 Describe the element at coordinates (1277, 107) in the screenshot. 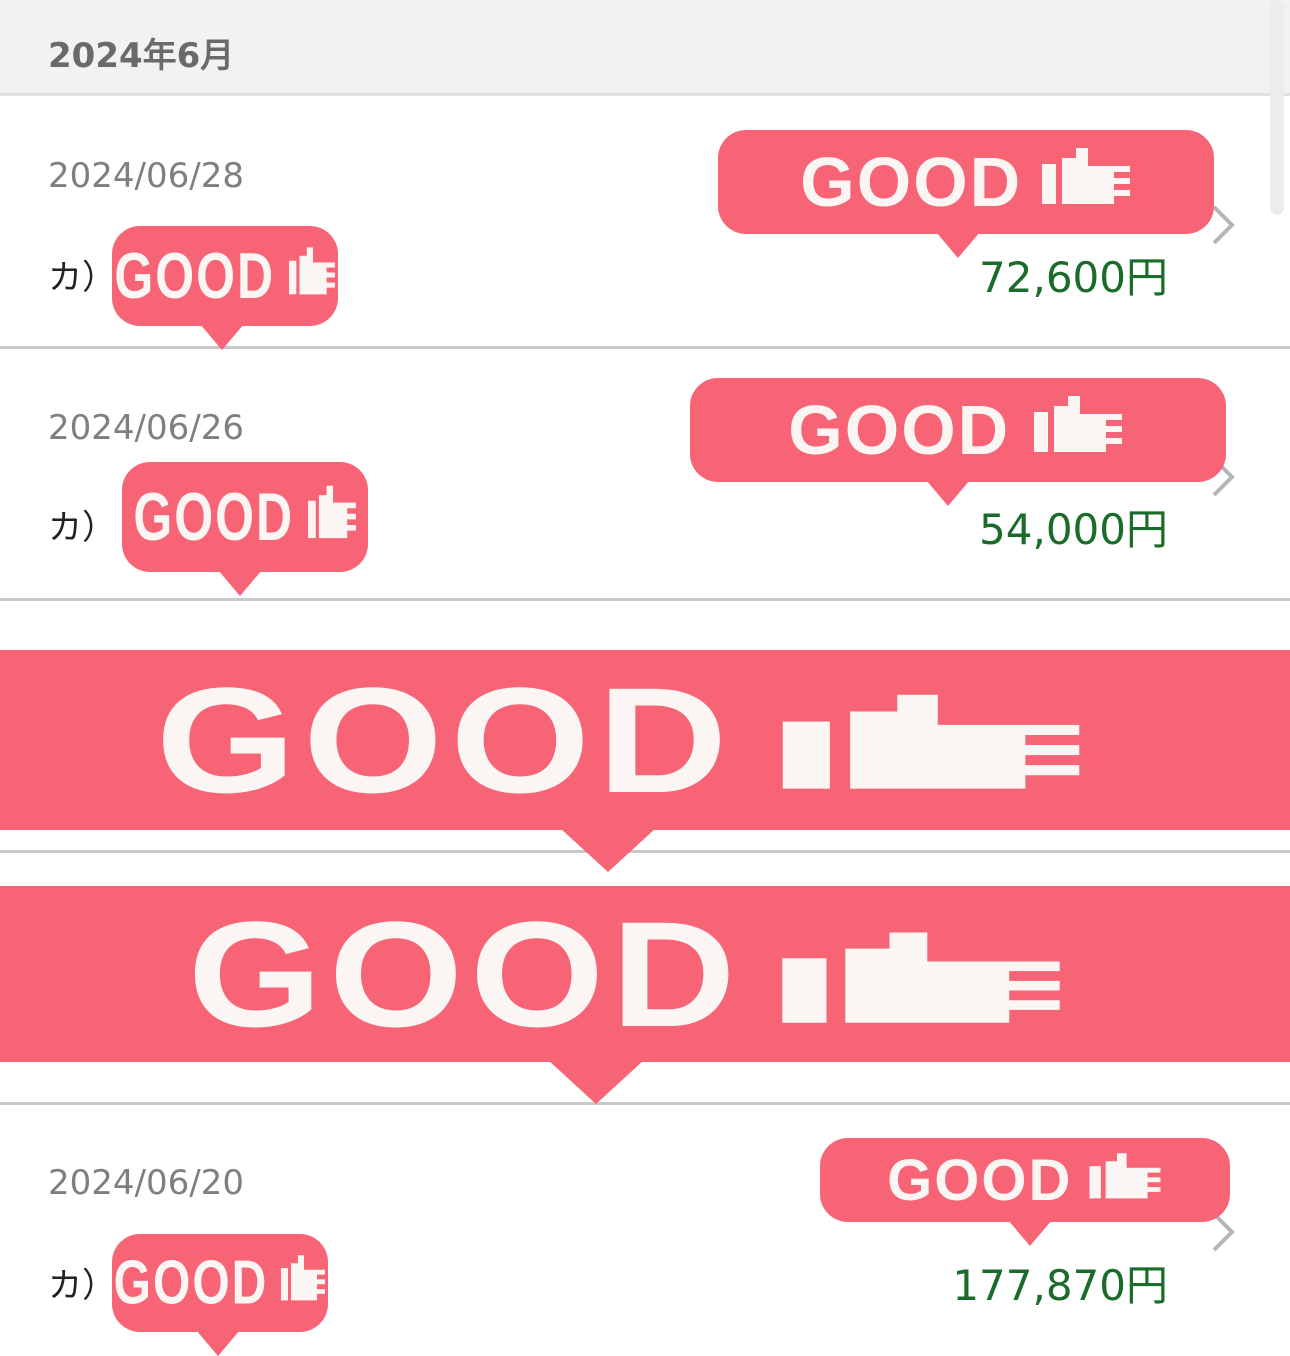

I see `scrollbar` at that location.